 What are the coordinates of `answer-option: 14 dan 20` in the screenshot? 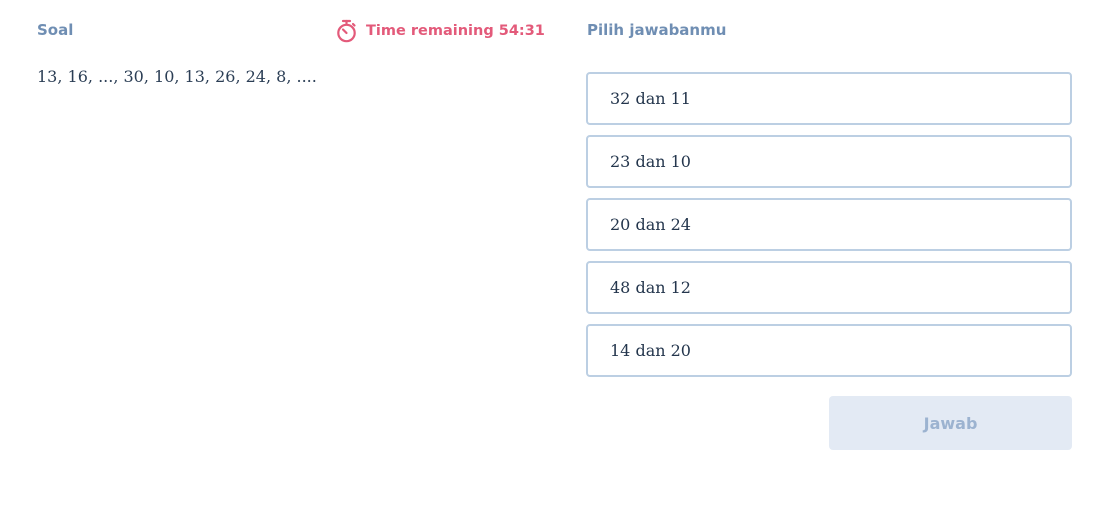 It's located at (829, 350).